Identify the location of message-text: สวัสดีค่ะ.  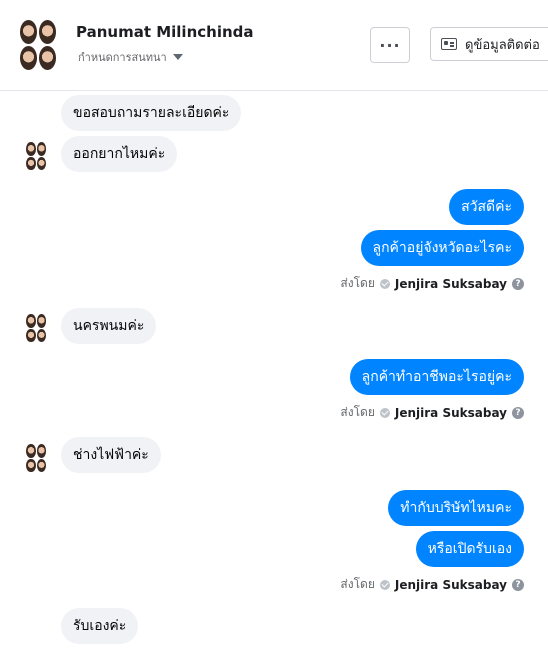
(486, 207).